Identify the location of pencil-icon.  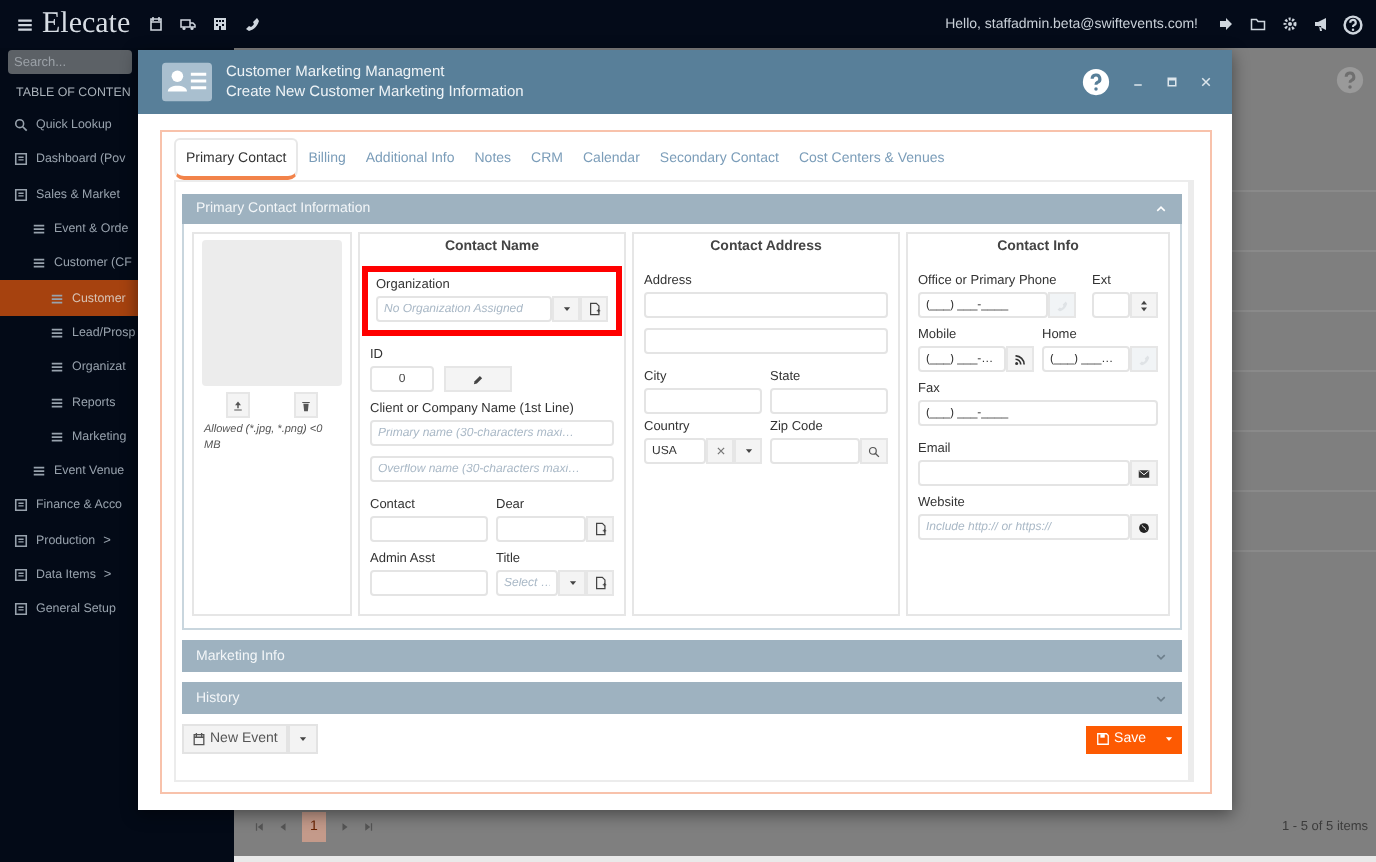
(478, 379).